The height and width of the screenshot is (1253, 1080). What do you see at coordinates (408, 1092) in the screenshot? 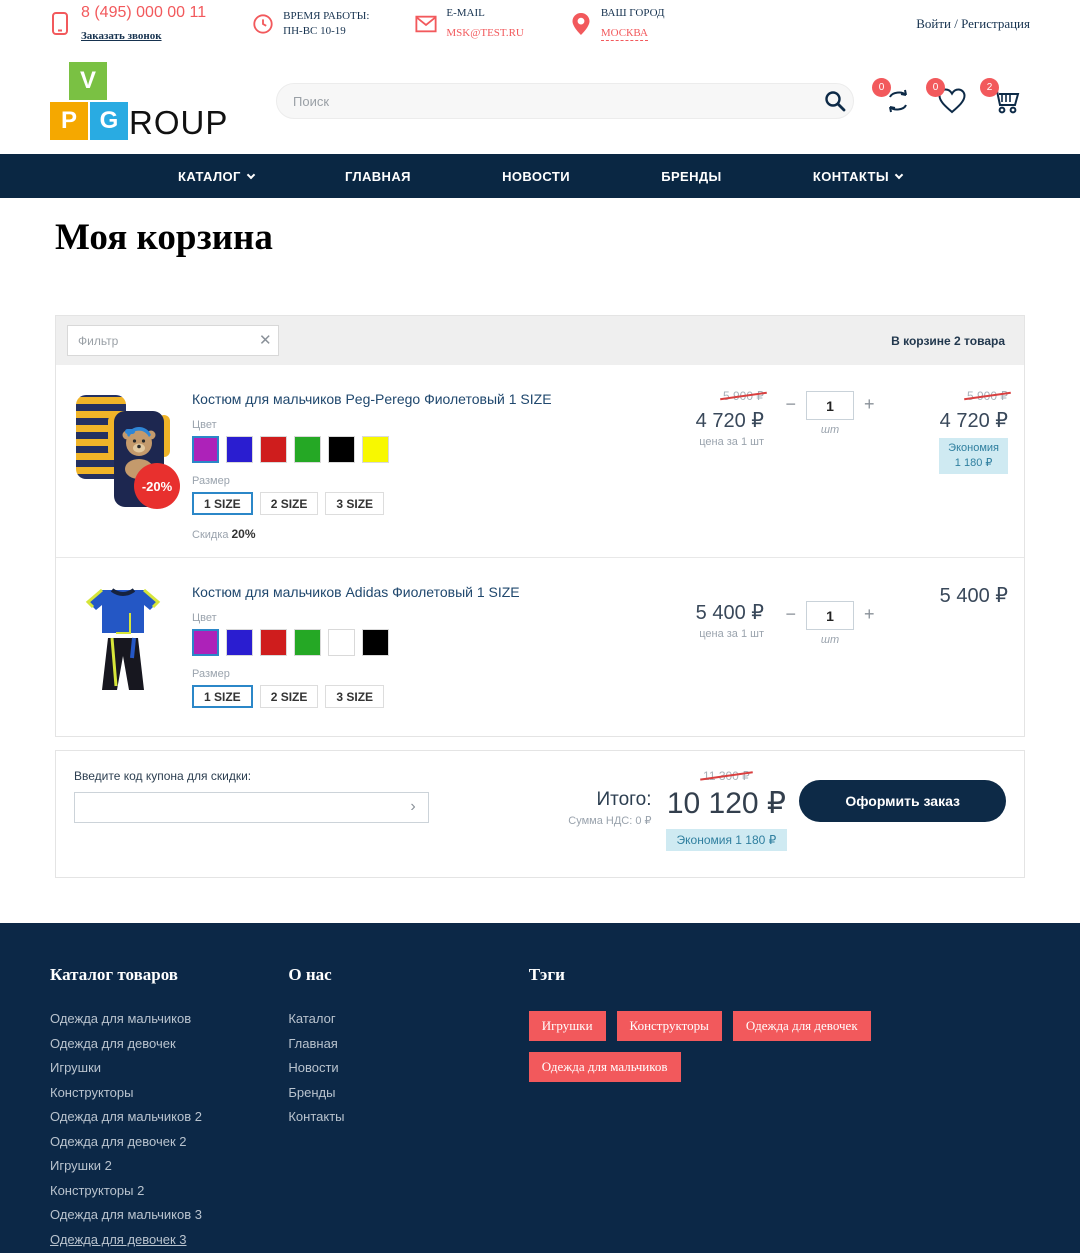
I see `footer-link: Бренды` at bounding box center [408, 1092].